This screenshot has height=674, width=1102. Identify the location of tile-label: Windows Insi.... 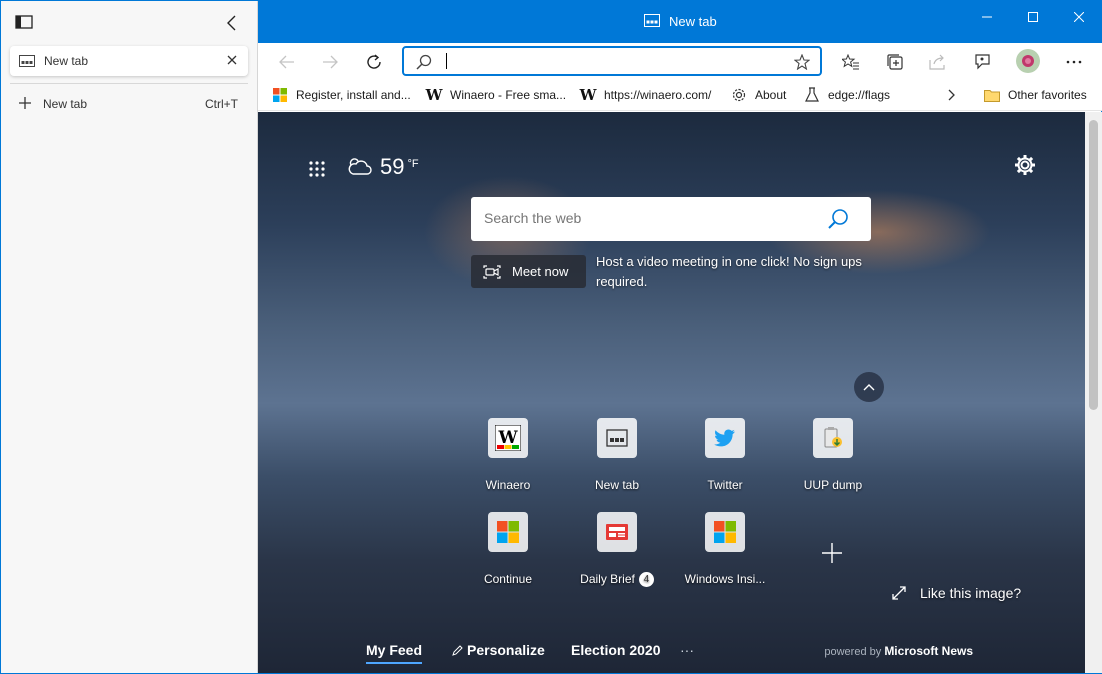
(725, 579).